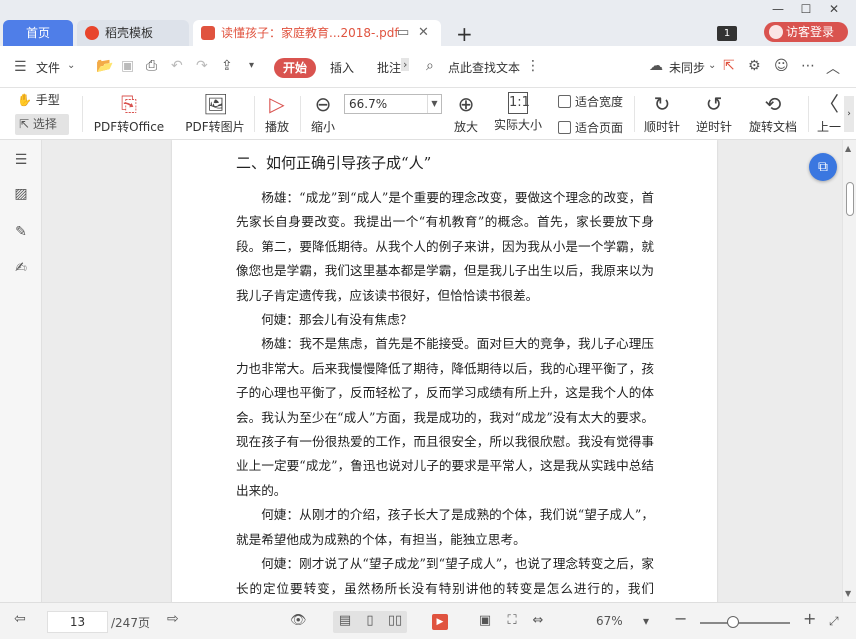  Describe the element at coordinates (714, 114) in the screenshot. I see `rotate-counterclockwise-button: ↺ 逆时针` at that location.